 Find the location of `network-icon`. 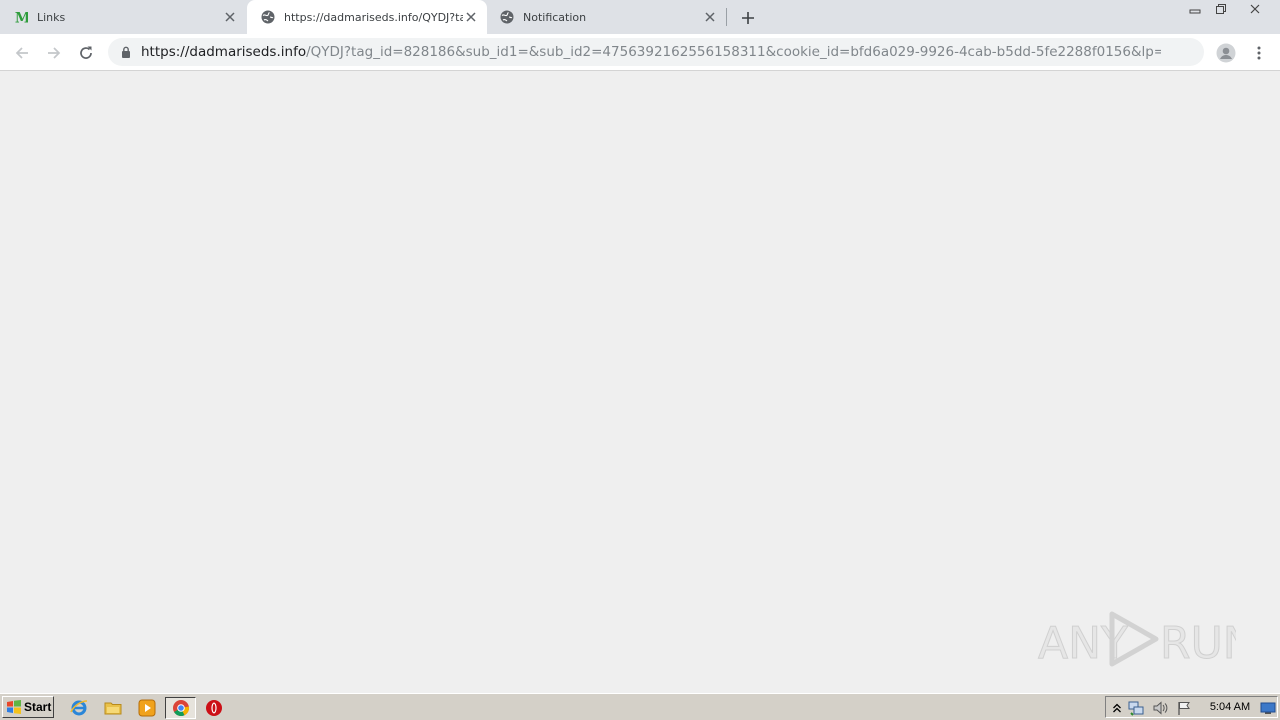

network-icon is located at coordinates (1136, 708).